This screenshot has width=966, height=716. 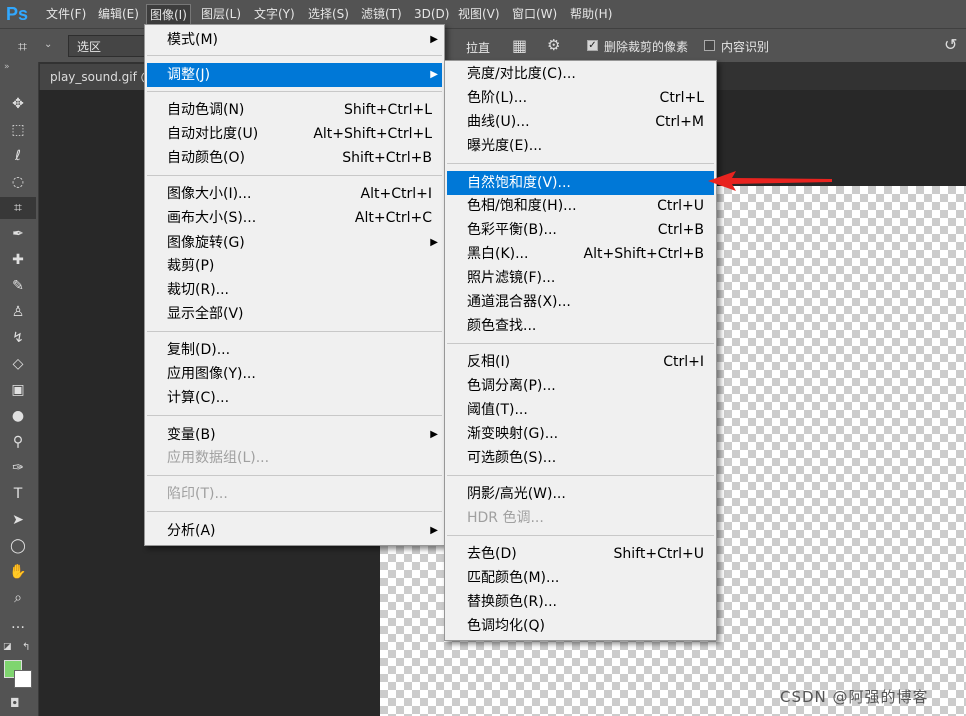 What do you see at coordinates (66, 14) in the screenshot?
I see `menu-file: 文件(F)` at bounding box center [66, 14].